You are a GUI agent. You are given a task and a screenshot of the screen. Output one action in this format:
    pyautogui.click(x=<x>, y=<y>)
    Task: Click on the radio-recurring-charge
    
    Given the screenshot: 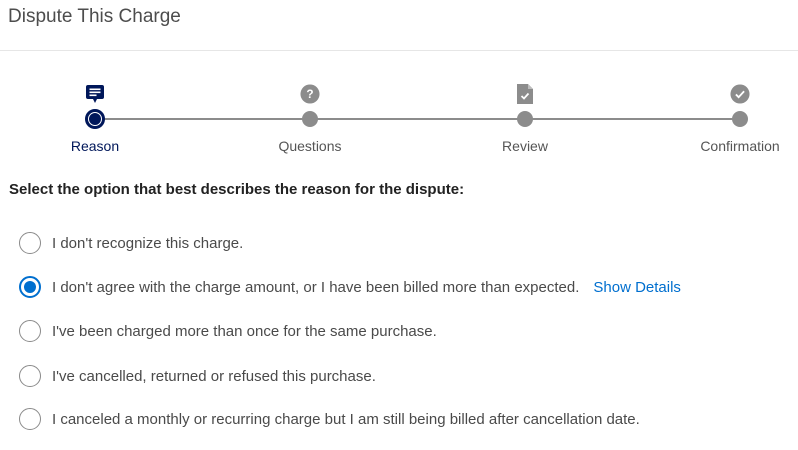 What is the action you would take?
    pyautogui.click(x=30, y=419)
    